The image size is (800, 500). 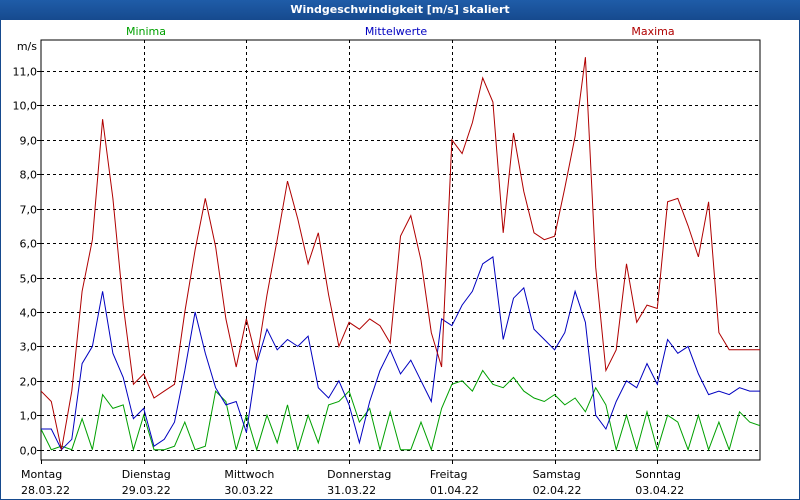 I want to click on legend-maxima: Maxima, so click(x=652, y=31).